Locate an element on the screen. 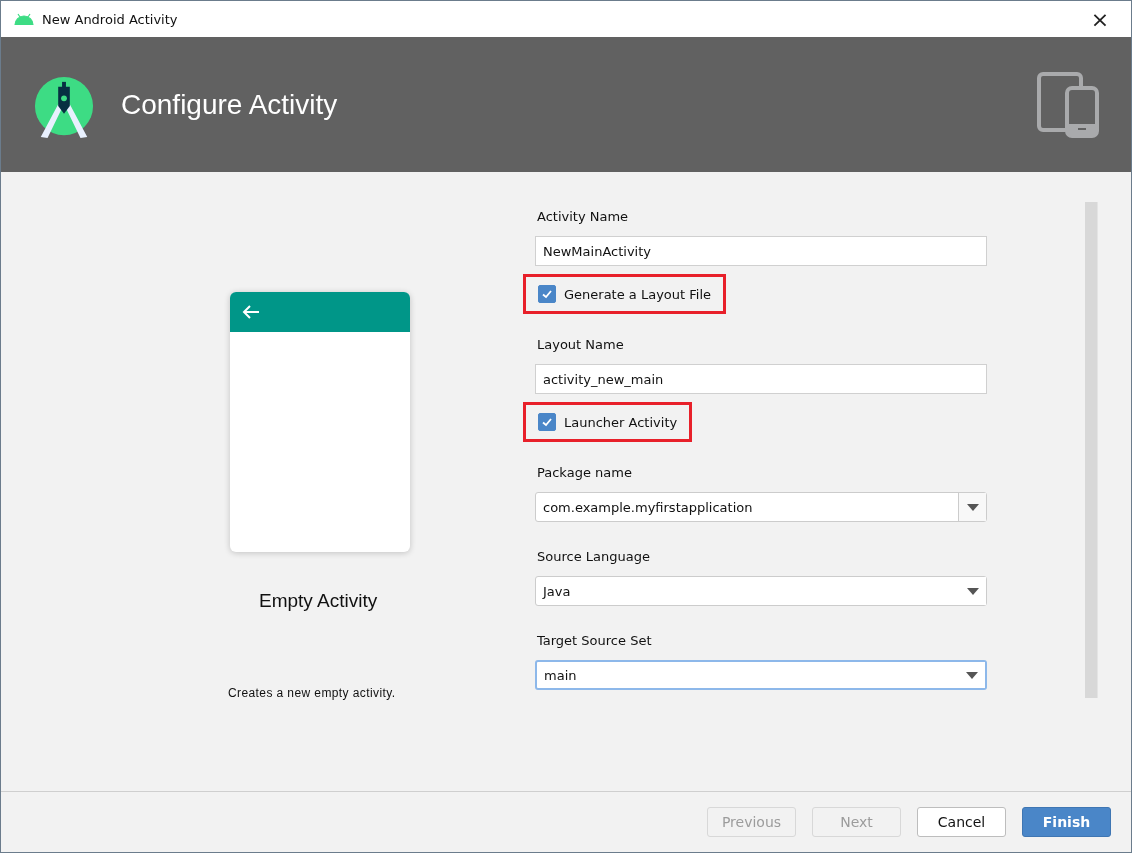 The image size is (1132, 853). page-title: Configure Activity is located at coordinates (230, 104).